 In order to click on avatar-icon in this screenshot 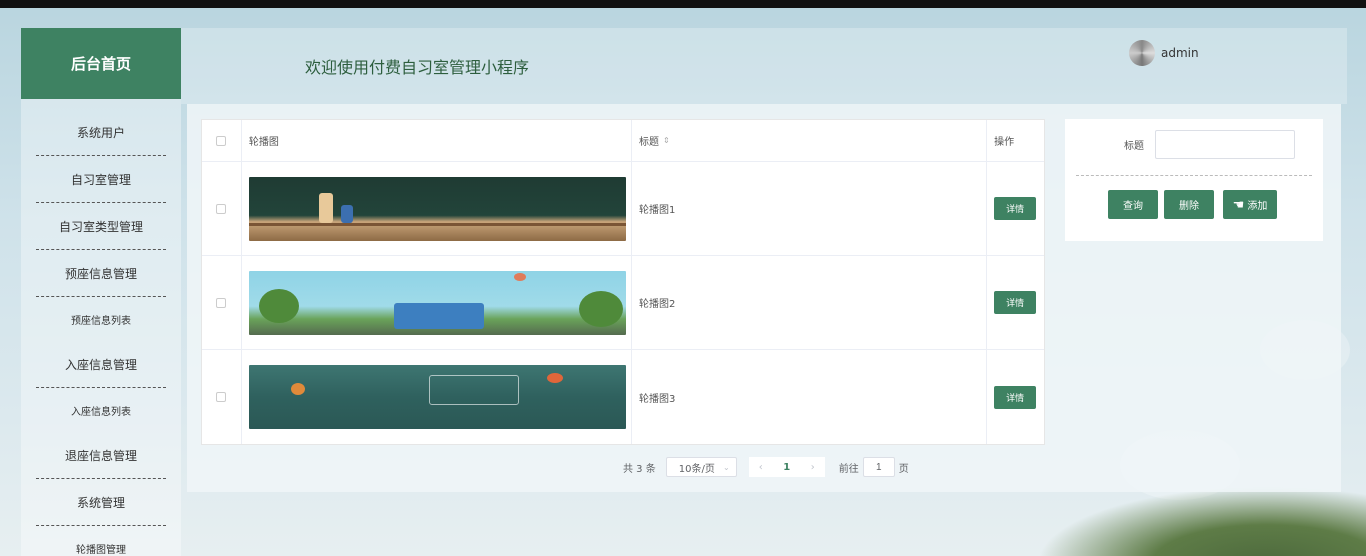, I will do `click(1142, 53)`.